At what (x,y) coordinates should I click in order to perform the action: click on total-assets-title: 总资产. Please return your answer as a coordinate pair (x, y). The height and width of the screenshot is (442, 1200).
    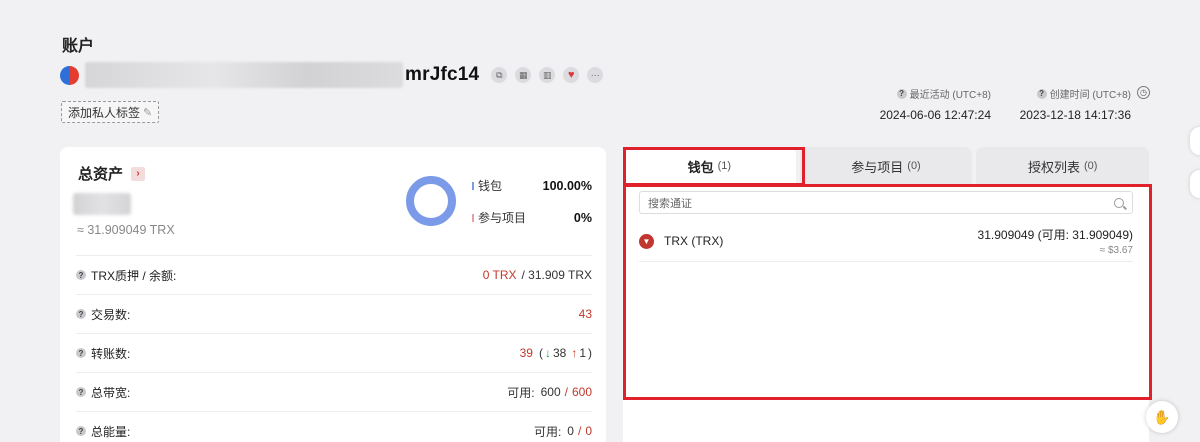
    Looking at the image, I should click on (101, 174).